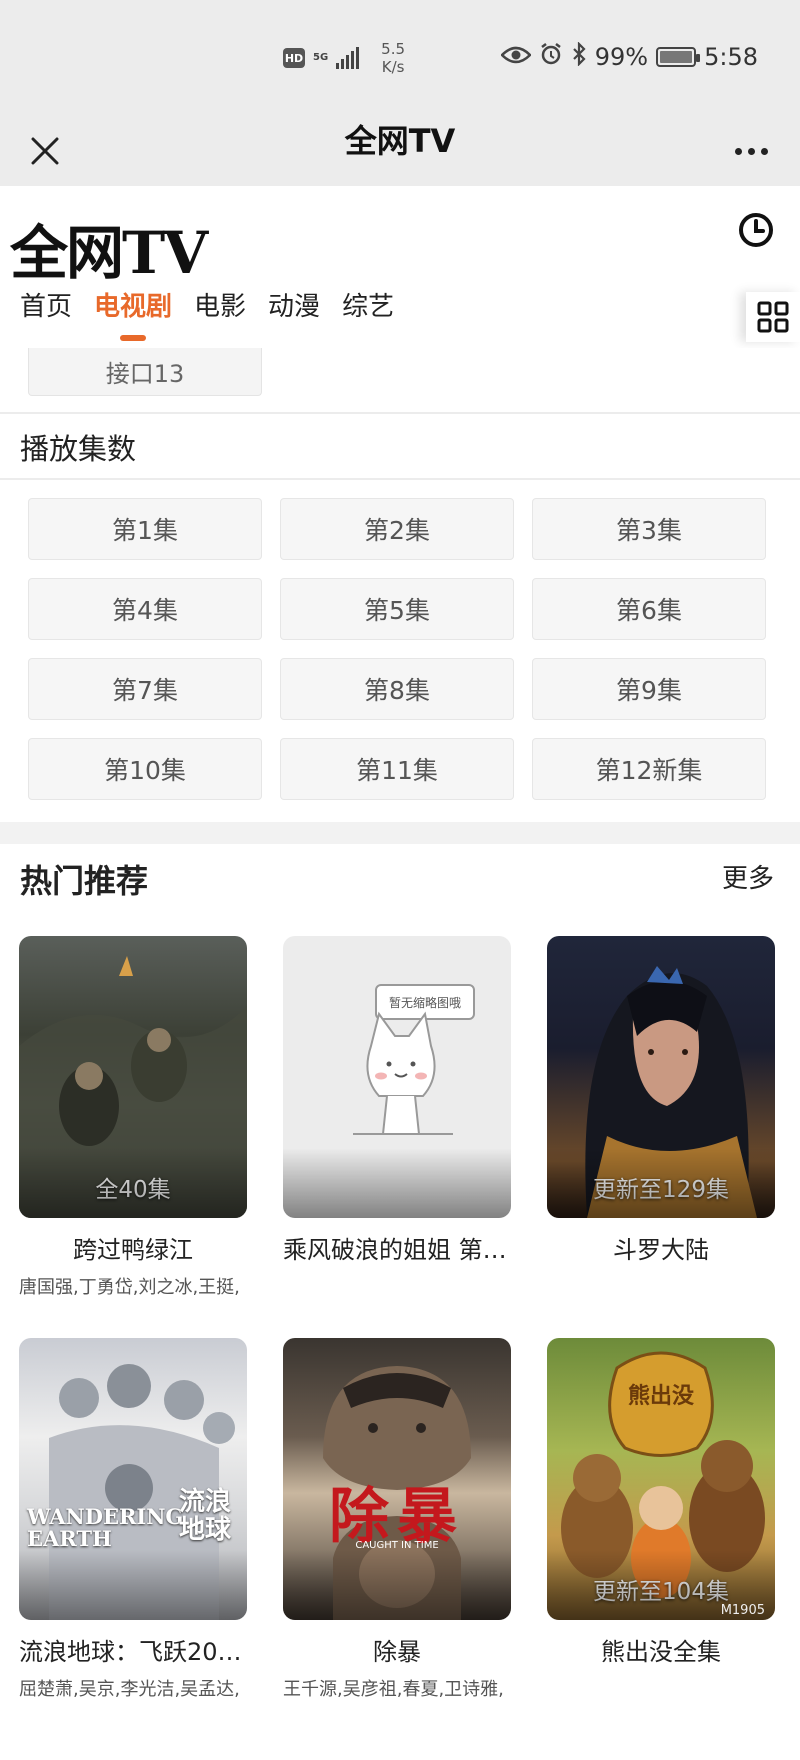 The width and height of the screenshot is (800, 1760). I want to click on source-chip: 接口13, so click(145, 372).